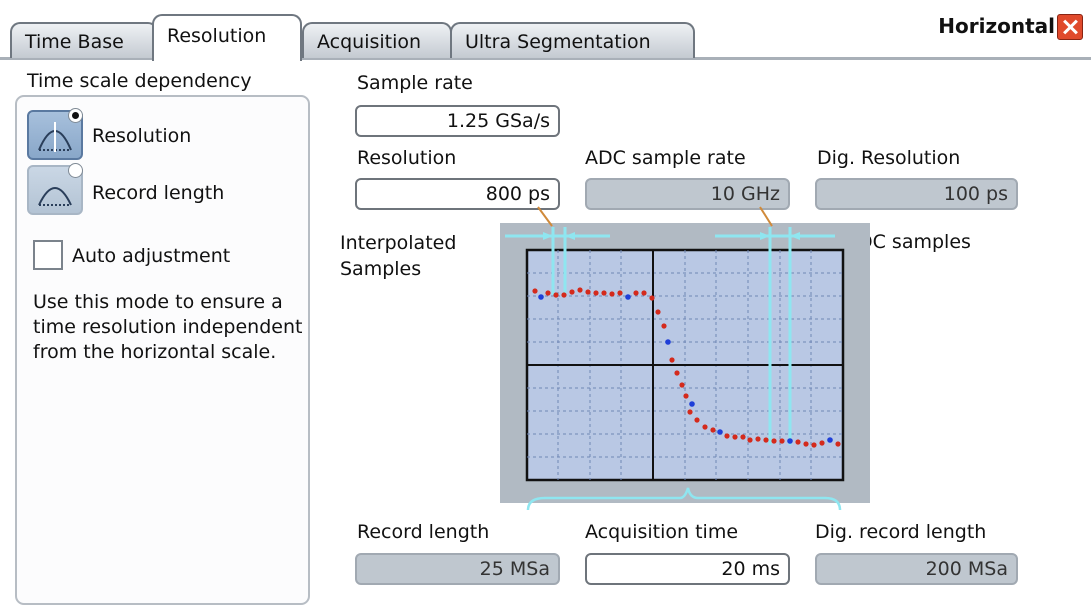  Describe the element at coordinates (662, 532) in the screenshot. I see `acquisition-time-label: Acquisition time` at that location.